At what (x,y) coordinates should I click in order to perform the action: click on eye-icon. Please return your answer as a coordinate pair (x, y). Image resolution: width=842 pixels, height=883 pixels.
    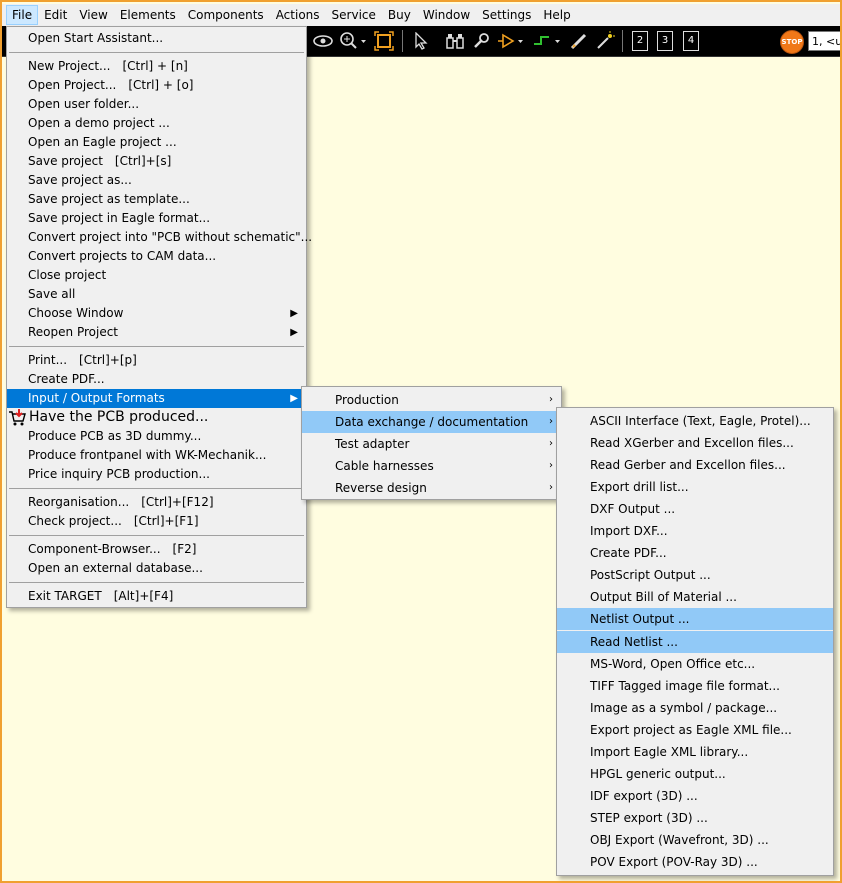
    Looking at the image, I should click on (323, 41).